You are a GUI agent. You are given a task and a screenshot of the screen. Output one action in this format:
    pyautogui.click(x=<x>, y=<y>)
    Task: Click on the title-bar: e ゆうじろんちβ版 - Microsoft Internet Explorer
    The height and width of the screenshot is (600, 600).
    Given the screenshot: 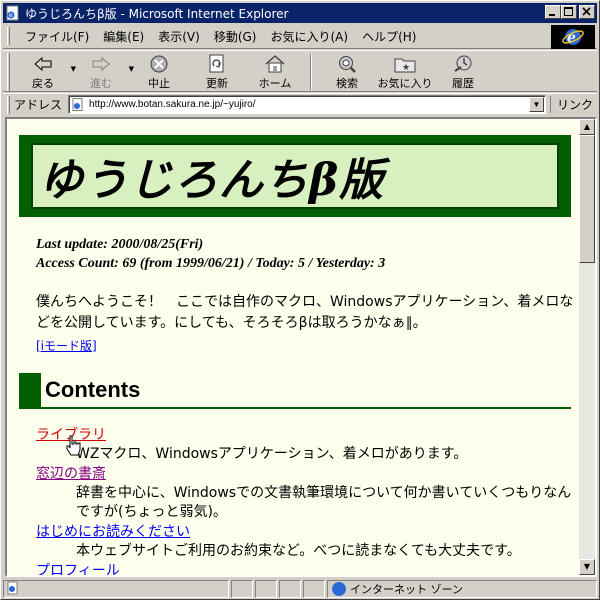 What is the action you would take?
    pyautogui.click(x=300, y=13)
    